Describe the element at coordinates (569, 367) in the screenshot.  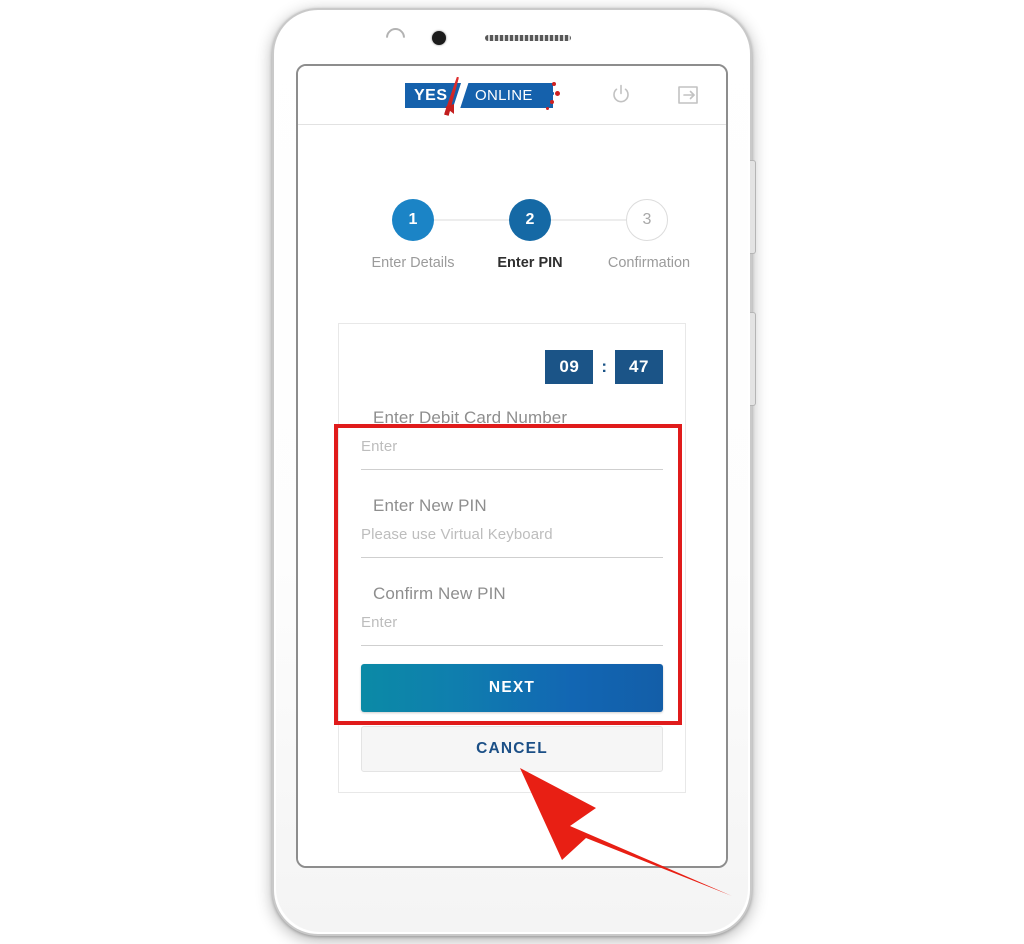
I see `timer-minutes: 09` at that location.